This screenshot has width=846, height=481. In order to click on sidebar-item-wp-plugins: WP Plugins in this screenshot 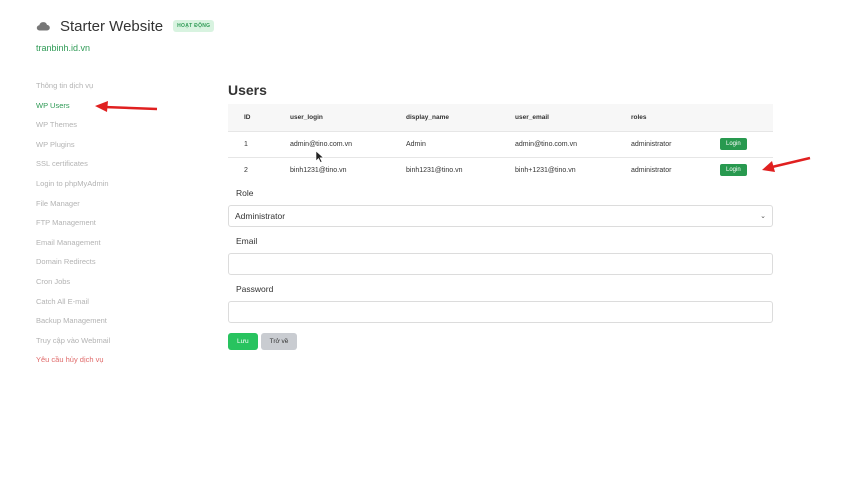, I will do `click(116, 149)`.